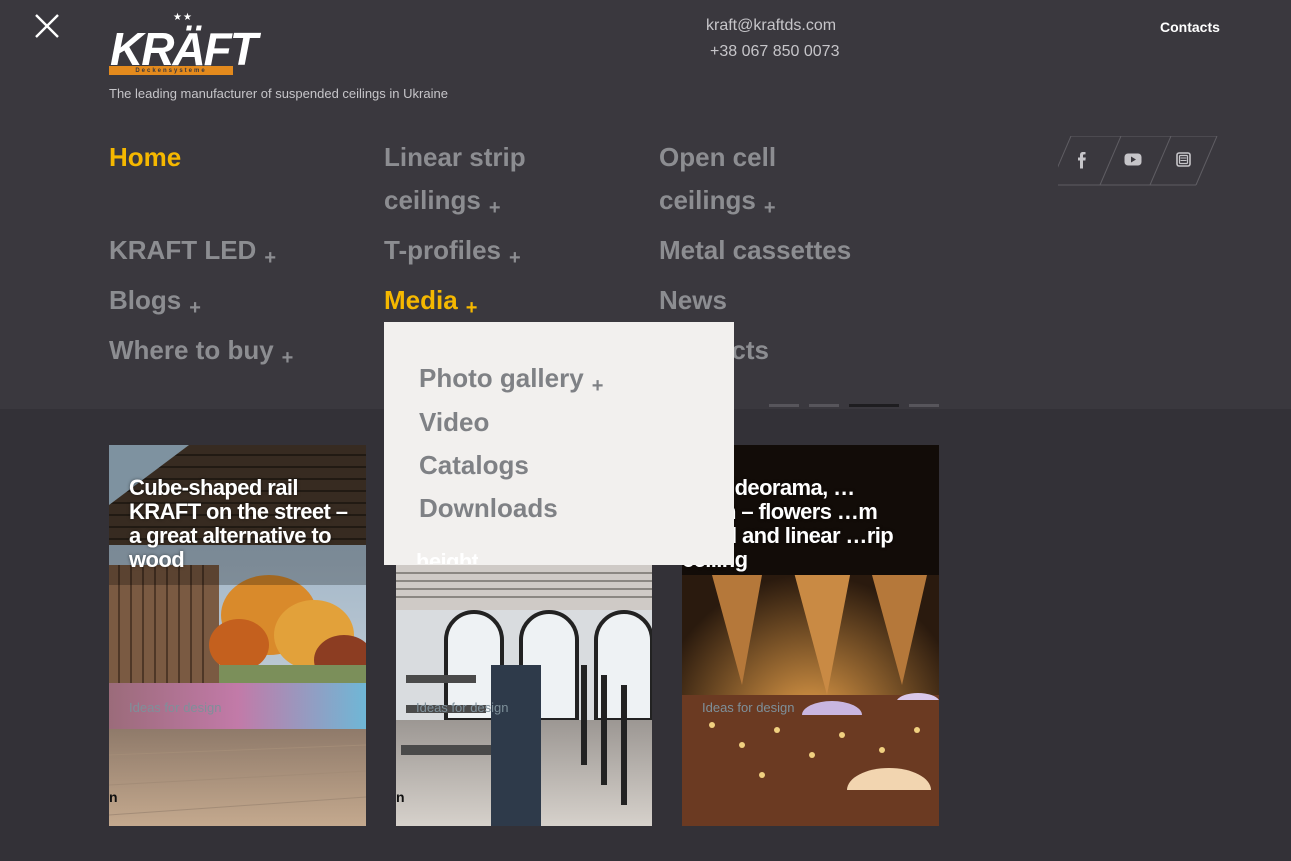 Image resolution: width=1291 pixels, height=861 pixels. Describe the element at coordinates (501, 378) in the screenshot. I see `dropdown-item-label: Photo gallery` at that location.